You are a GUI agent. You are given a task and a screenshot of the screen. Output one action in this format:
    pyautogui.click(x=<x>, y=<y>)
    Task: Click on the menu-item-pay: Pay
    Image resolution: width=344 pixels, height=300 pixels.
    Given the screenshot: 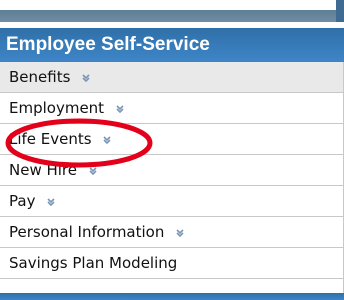 What is the action you would take?
    pyautogui.click(x=172, y=201)
    